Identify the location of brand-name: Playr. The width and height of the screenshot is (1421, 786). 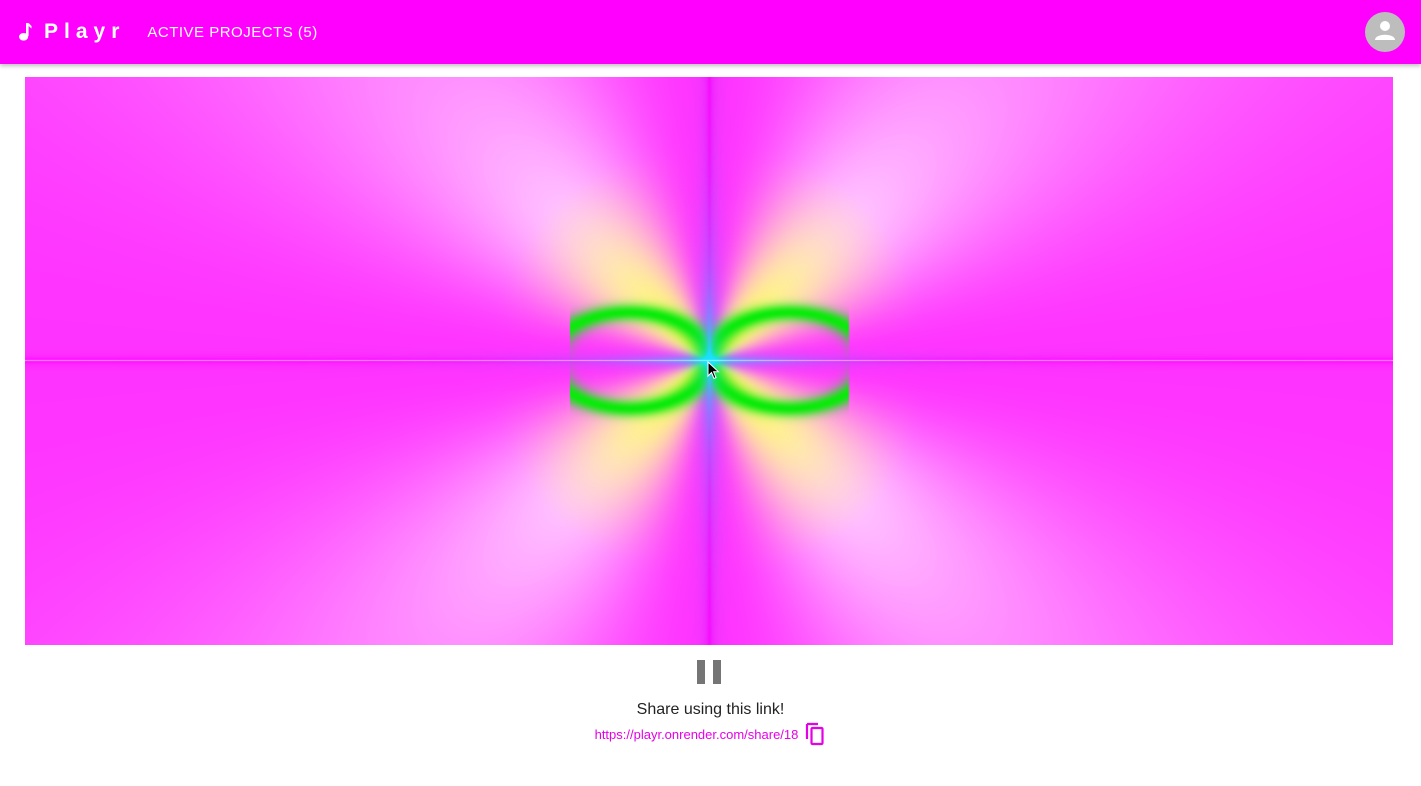
(85, 31).